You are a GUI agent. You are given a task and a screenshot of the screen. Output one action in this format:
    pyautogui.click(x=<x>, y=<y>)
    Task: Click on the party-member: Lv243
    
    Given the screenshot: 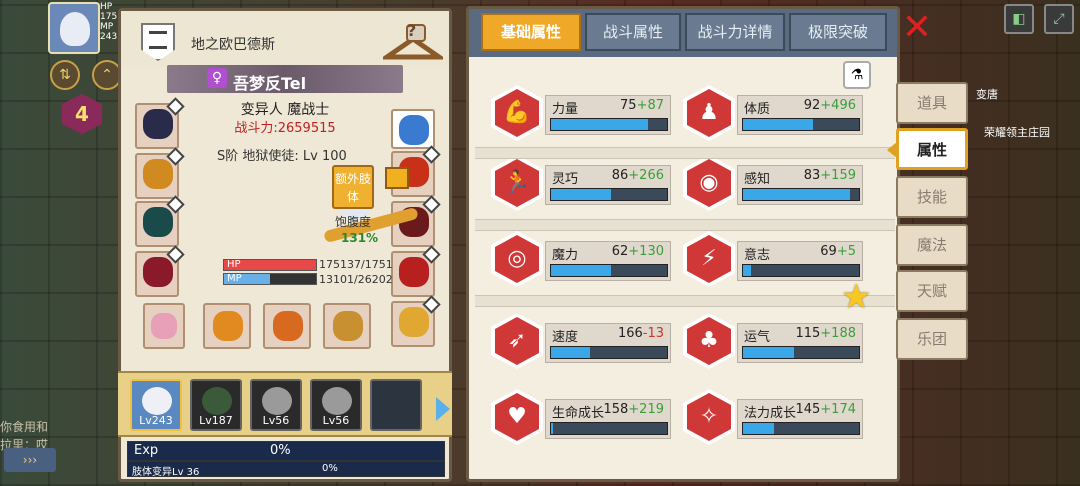 What is the action you would take?
    pyautogui.click(x=156, y=405)
    